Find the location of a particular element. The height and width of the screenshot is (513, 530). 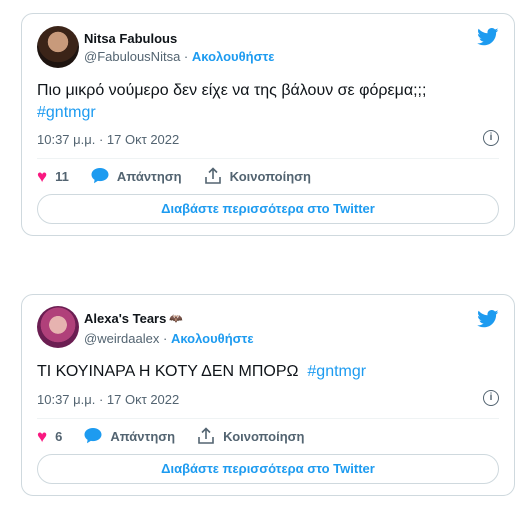

tweet-text: ΤΙ ΚΟΥΙΝΑΡΑ Η ΚΟΤΥ ΔΕΝ ΜΠΟΡΩ #gntmgr is located at coordinates (268, 372).